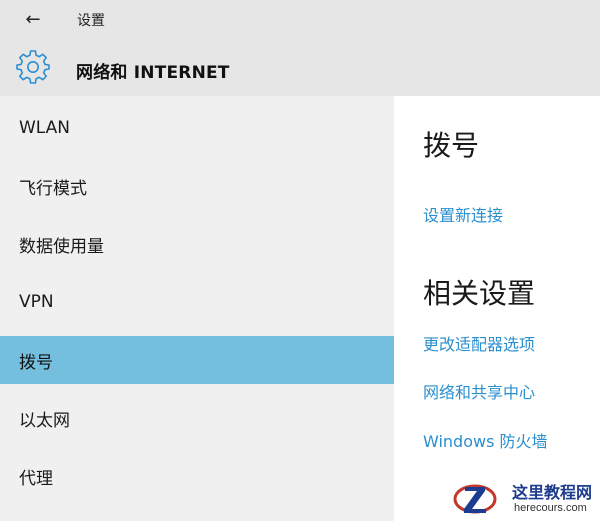 The height and width of the screenshot is (521, 600). Describe the element at coordinates (475, 499) in the screenshot. I see `watermark-logo-icon` at that location.